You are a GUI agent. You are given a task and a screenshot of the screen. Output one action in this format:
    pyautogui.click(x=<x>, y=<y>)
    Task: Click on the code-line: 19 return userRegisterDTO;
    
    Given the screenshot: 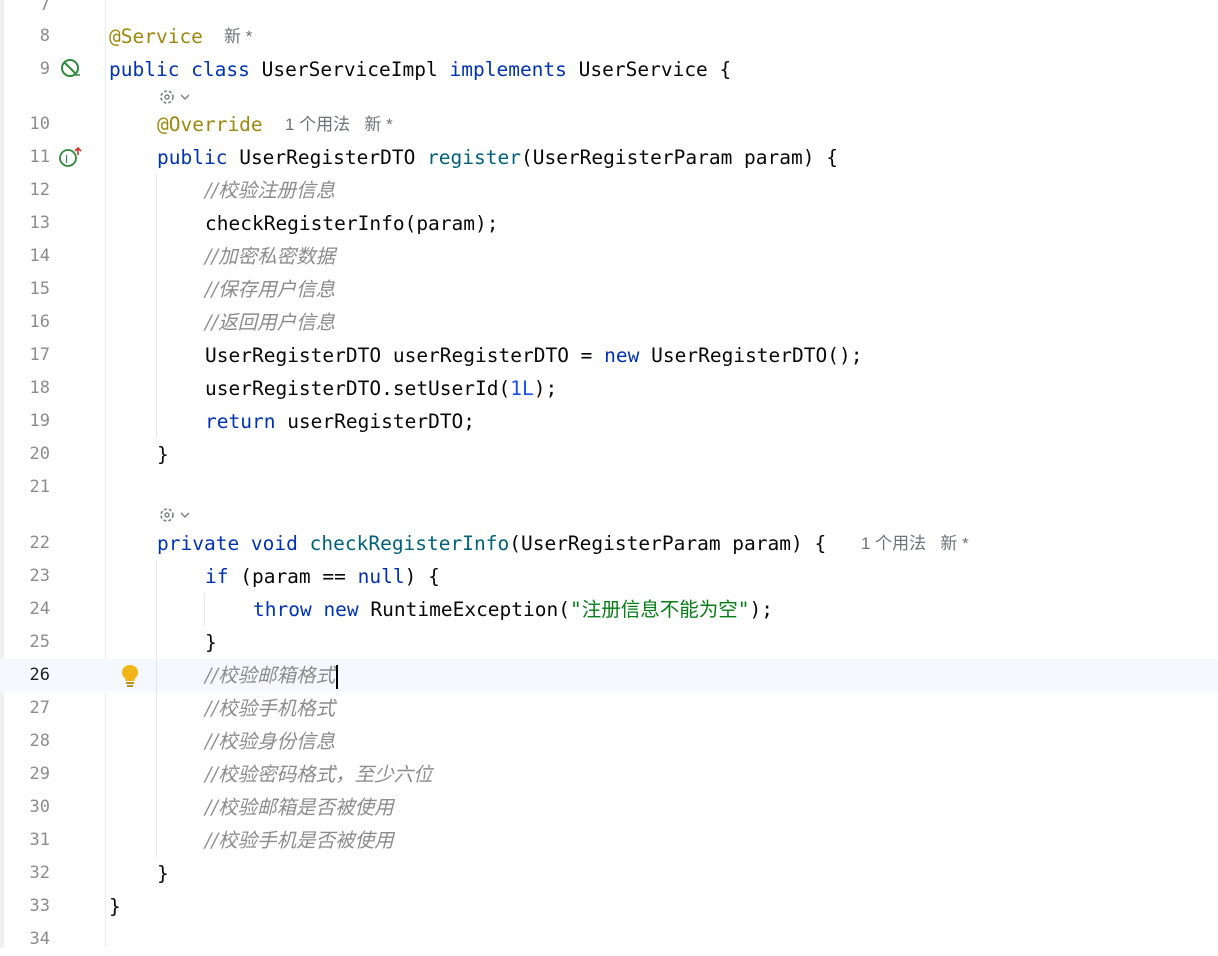 What is the action you would take?
    pyautogui.click(x=609, y=421)
    